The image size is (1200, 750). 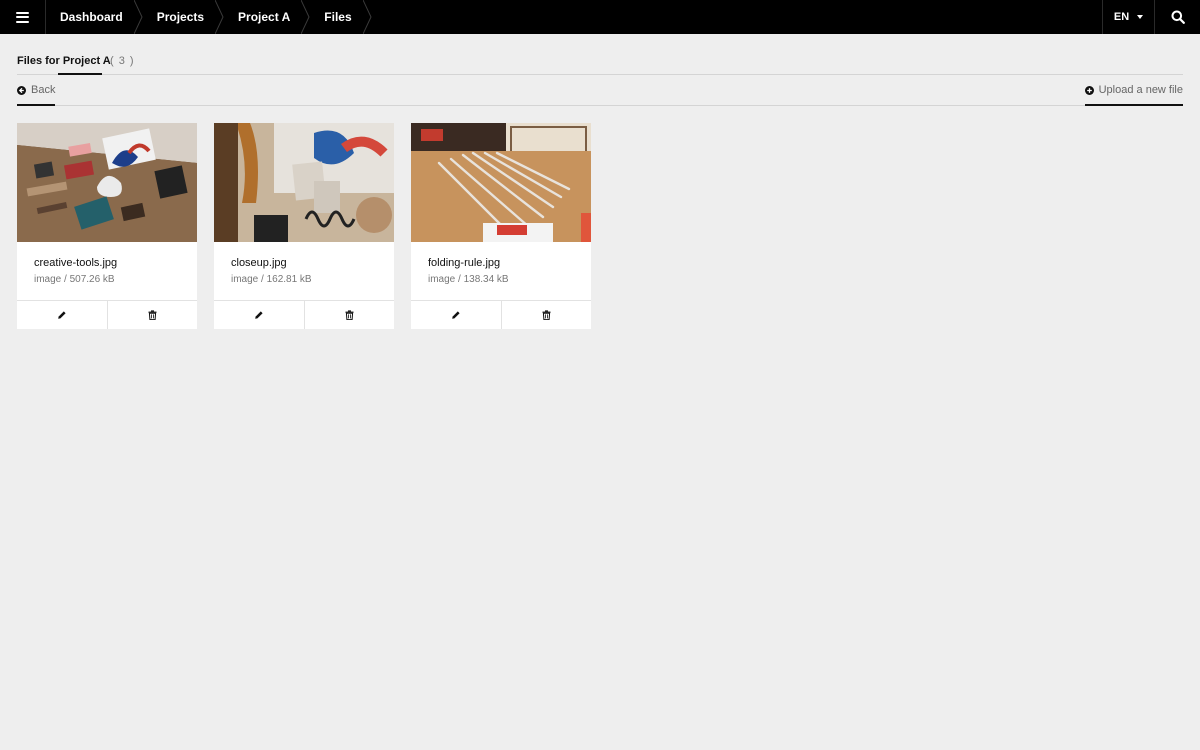 I want to click on search-icon, so click(x=1178, y=17).